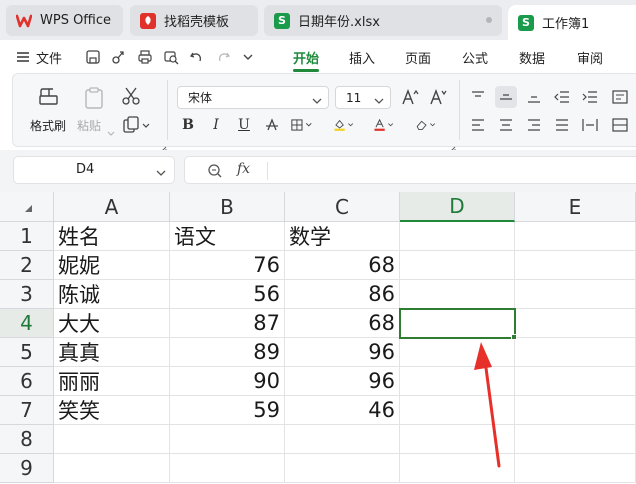 The height and width of the screenshot is (484, 636). What do you see at coordinates (534, 97) in the screenshot?
I see `align-bottom-icon` at bounding box center [534, 97].